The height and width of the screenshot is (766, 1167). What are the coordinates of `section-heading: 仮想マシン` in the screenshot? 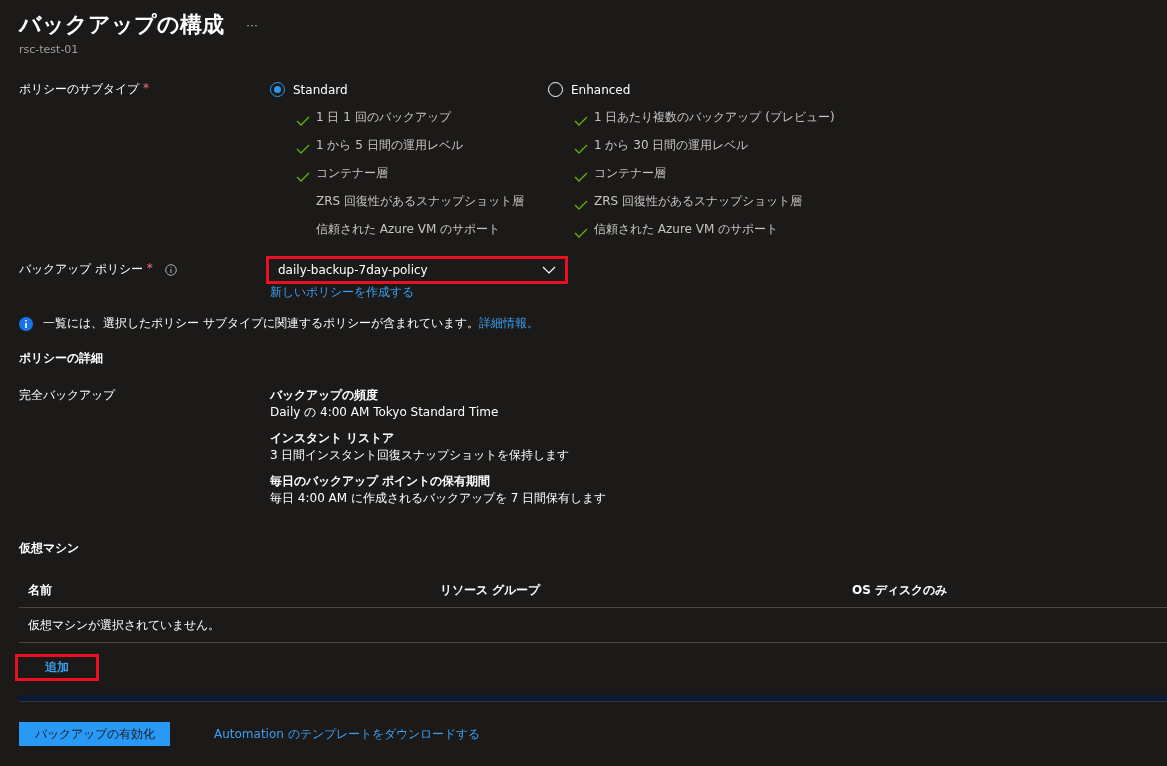 It's located at (48, 548).